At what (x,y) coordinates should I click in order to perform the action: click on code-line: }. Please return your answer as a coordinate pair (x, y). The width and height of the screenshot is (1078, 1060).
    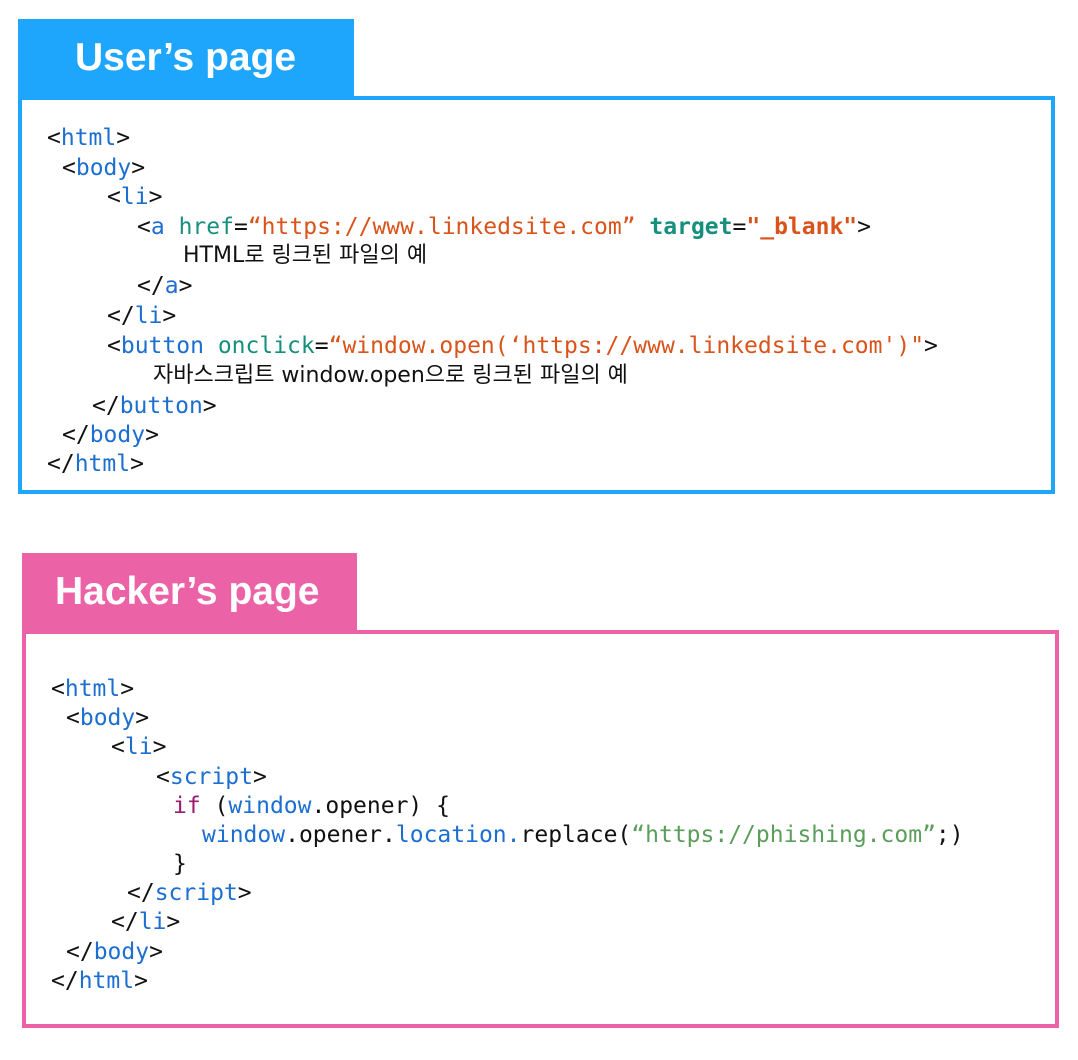
    Looking at the image, I should click on (180, 864).